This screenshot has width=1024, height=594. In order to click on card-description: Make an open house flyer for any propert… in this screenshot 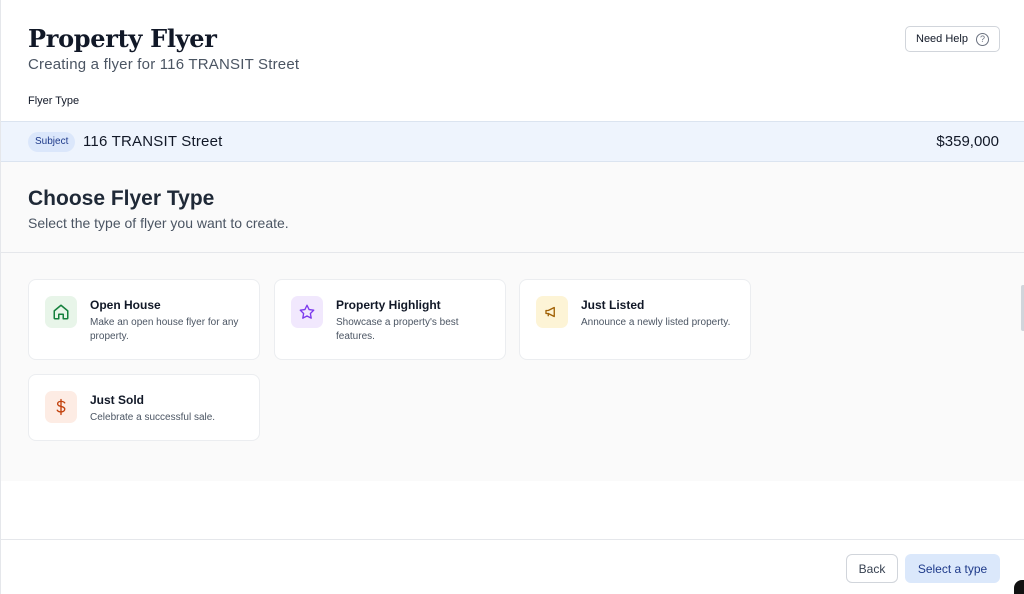, I will do `click(164, 329)`.